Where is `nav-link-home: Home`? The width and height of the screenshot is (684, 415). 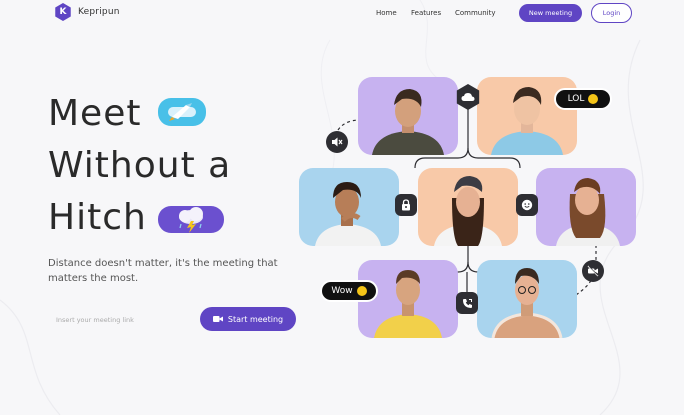
nav-link-home: Home is located at coordinates (386, 13).